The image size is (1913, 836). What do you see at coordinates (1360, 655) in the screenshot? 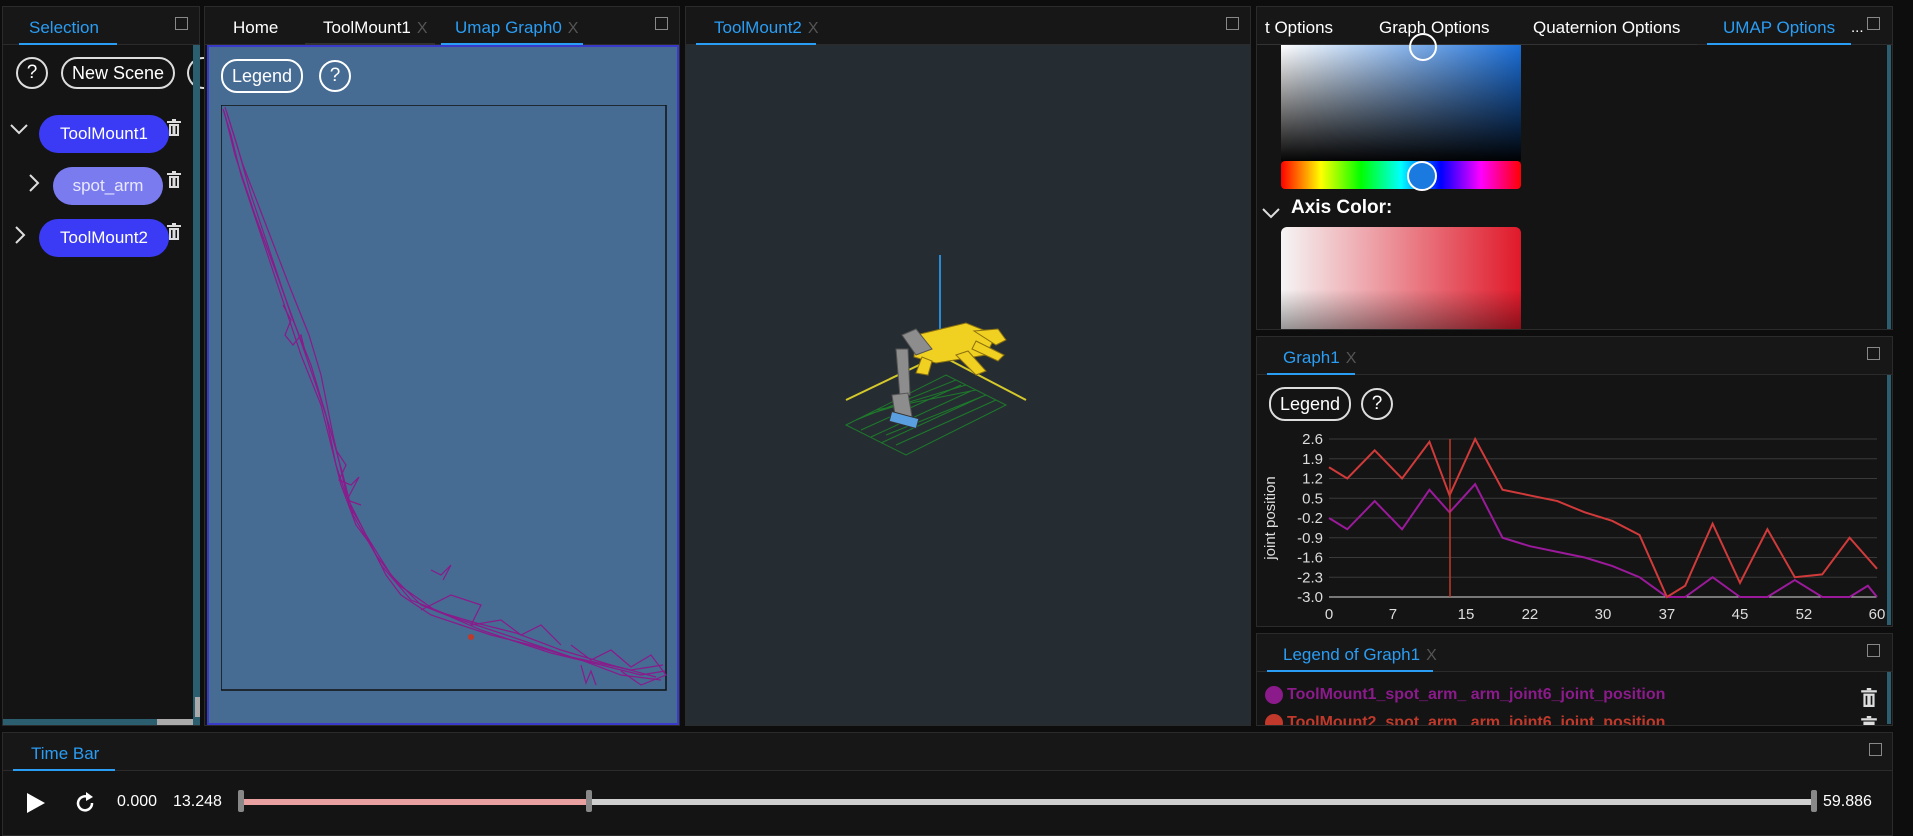
I see `tab-legend-of-graph1: Legend of Graph1 X` at bounding box center [1360, 655].